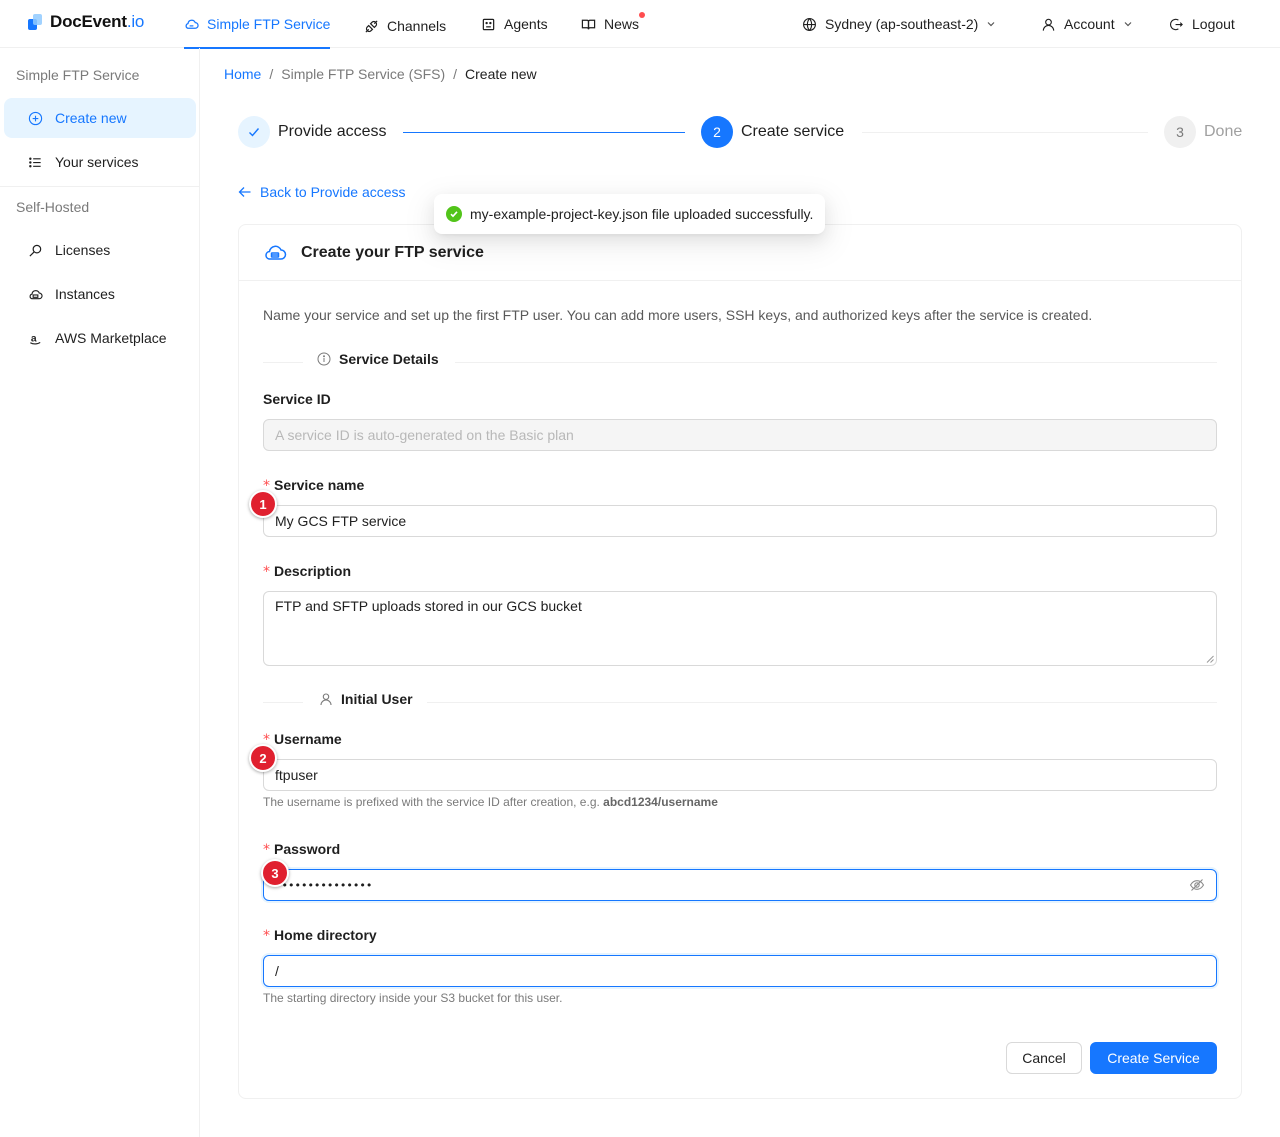 Image resolution: width=1280 pixels, height=1137 pixels. I want to click on breadcrumb-home: Home, so click(242, 74).